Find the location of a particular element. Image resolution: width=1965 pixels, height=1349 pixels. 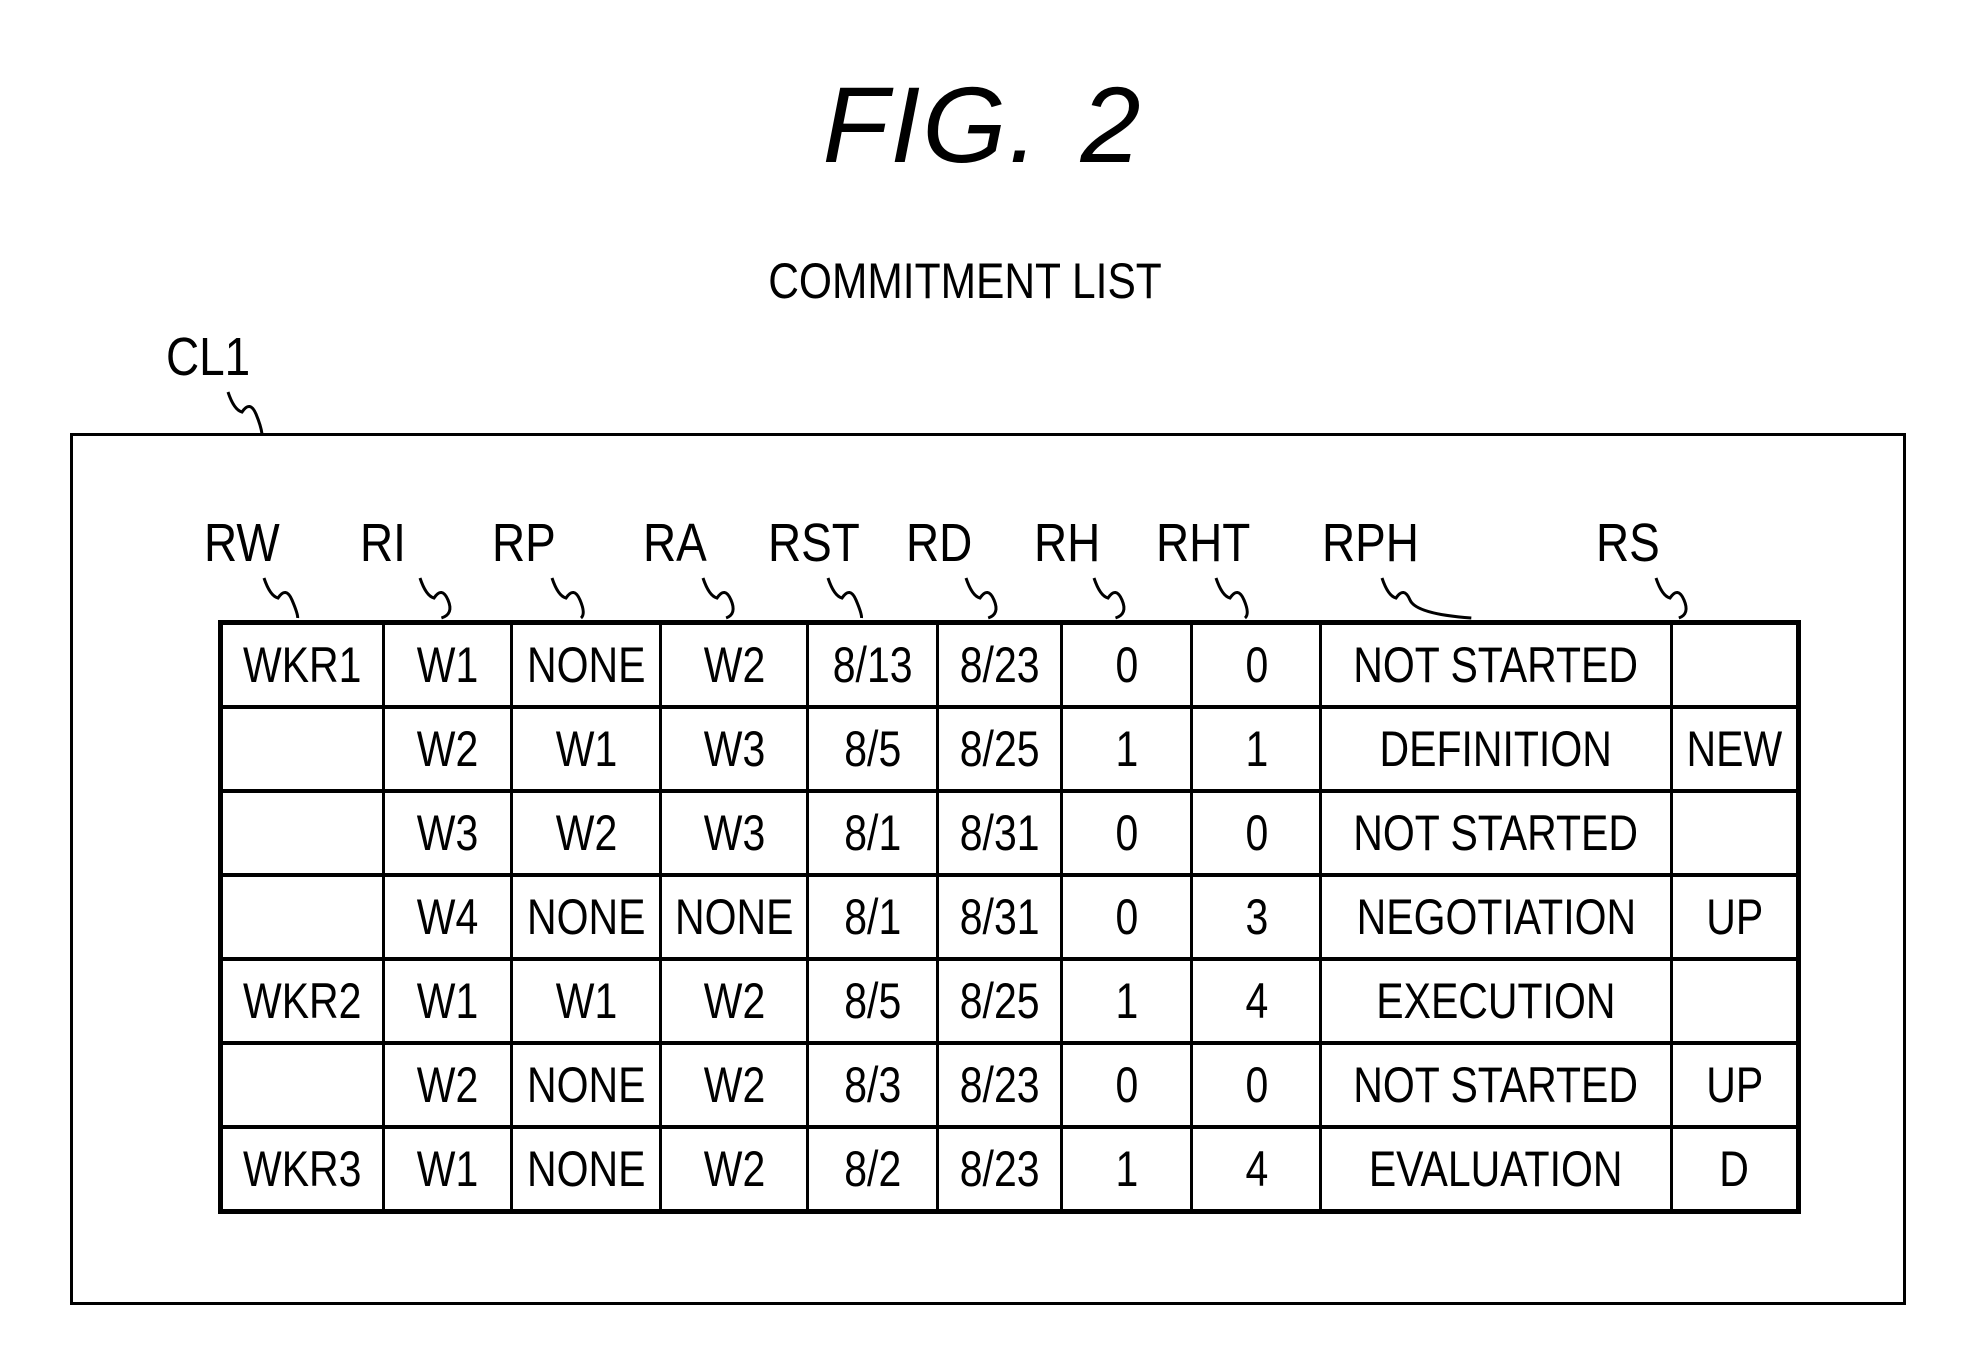

table-row: WKR3 W1 NONE W2 8/2 8/23 1 4 EVALUATION D is located at coordinates (1009, 1169).